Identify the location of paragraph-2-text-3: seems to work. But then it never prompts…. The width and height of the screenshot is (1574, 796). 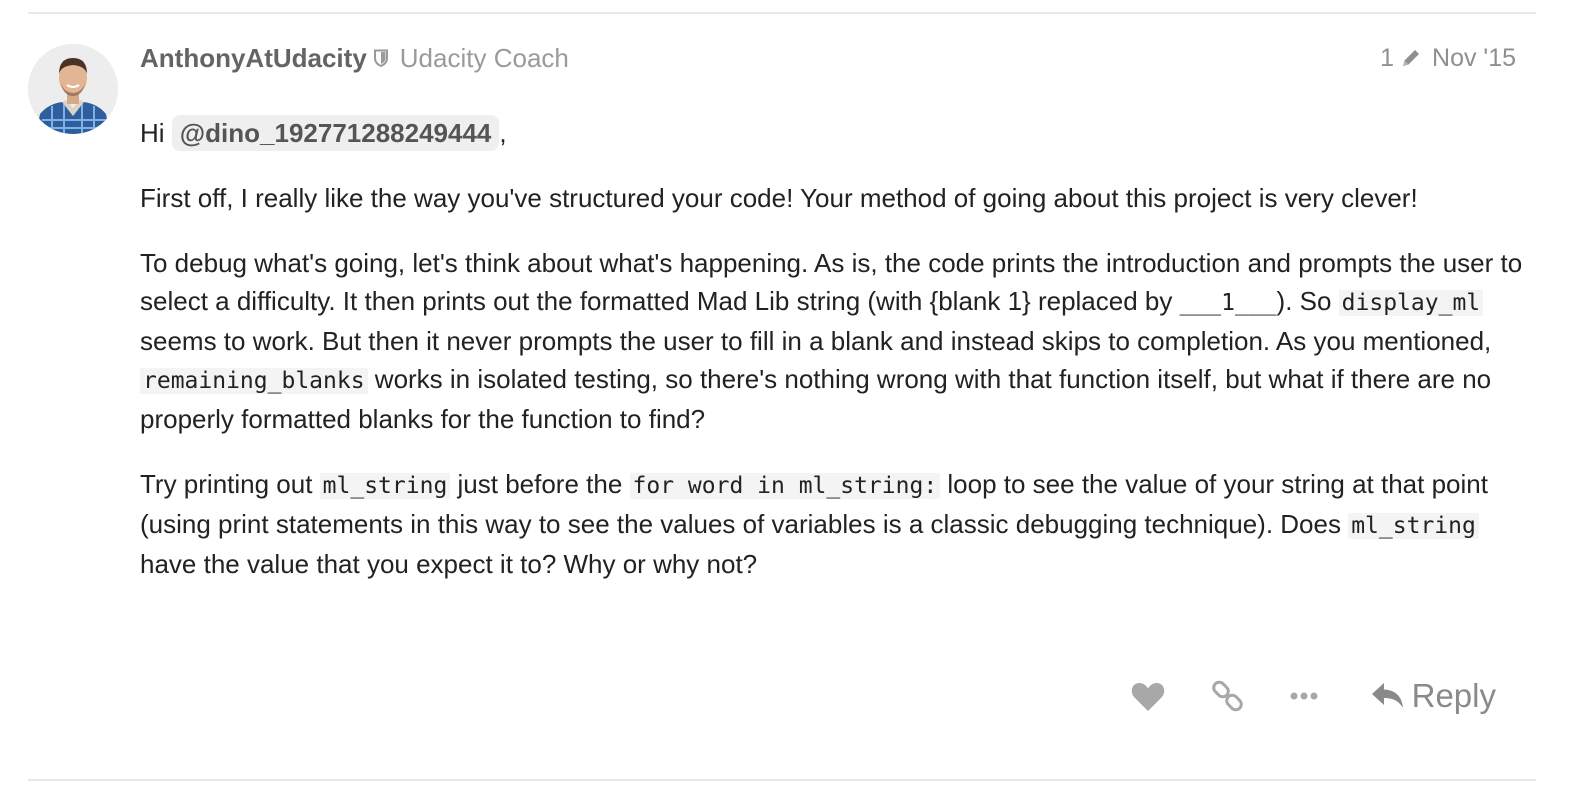
(816, 341).